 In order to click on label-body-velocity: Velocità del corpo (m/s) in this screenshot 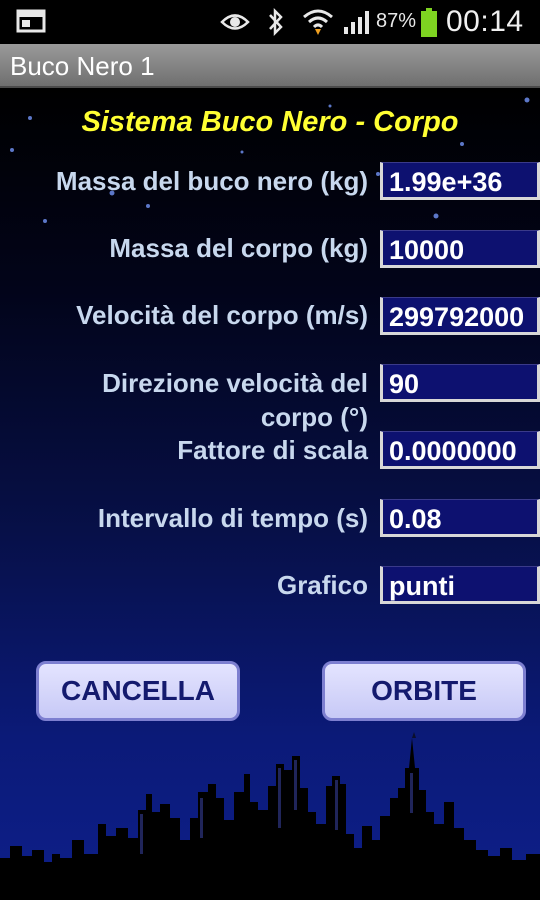, I will do `click(222, 315)`.